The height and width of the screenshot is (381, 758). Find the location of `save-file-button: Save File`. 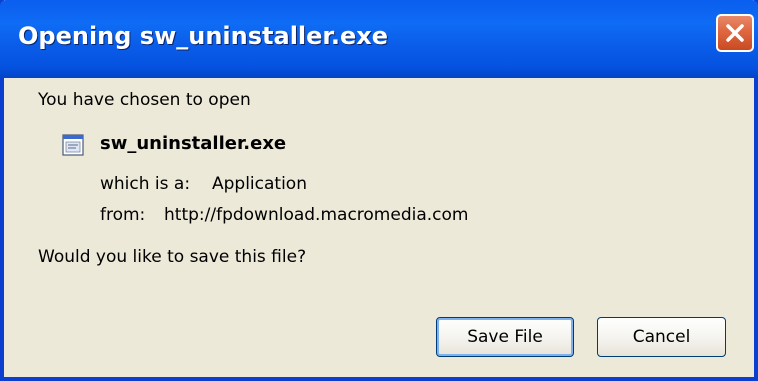

save-file-button: Save File is located at coordinates (505, 337).